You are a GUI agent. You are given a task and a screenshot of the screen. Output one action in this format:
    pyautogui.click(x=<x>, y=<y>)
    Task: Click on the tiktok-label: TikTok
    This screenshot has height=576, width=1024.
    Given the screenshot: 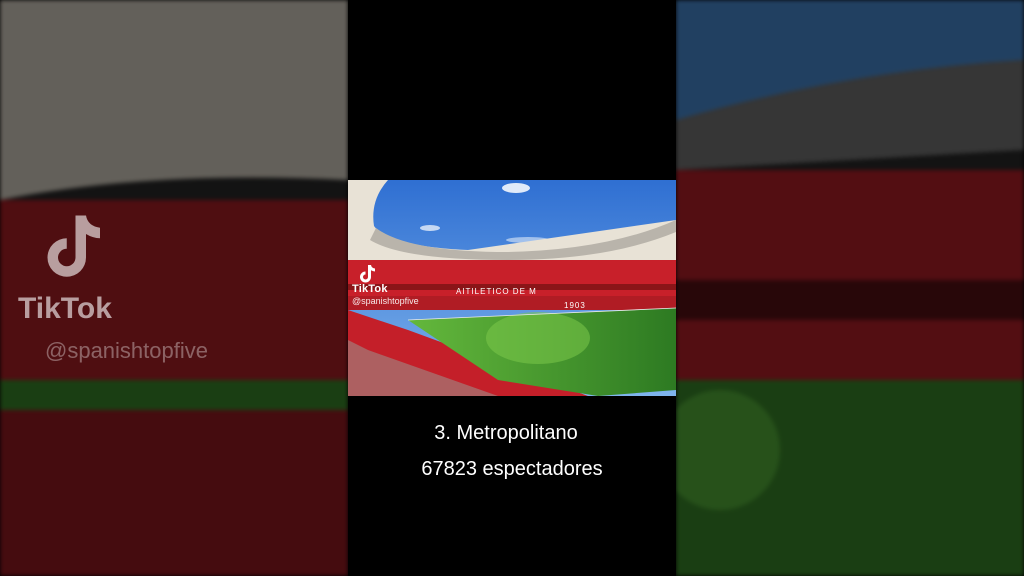 What is the action you would take?
    pyautogui.click(x=370, y=289)
    